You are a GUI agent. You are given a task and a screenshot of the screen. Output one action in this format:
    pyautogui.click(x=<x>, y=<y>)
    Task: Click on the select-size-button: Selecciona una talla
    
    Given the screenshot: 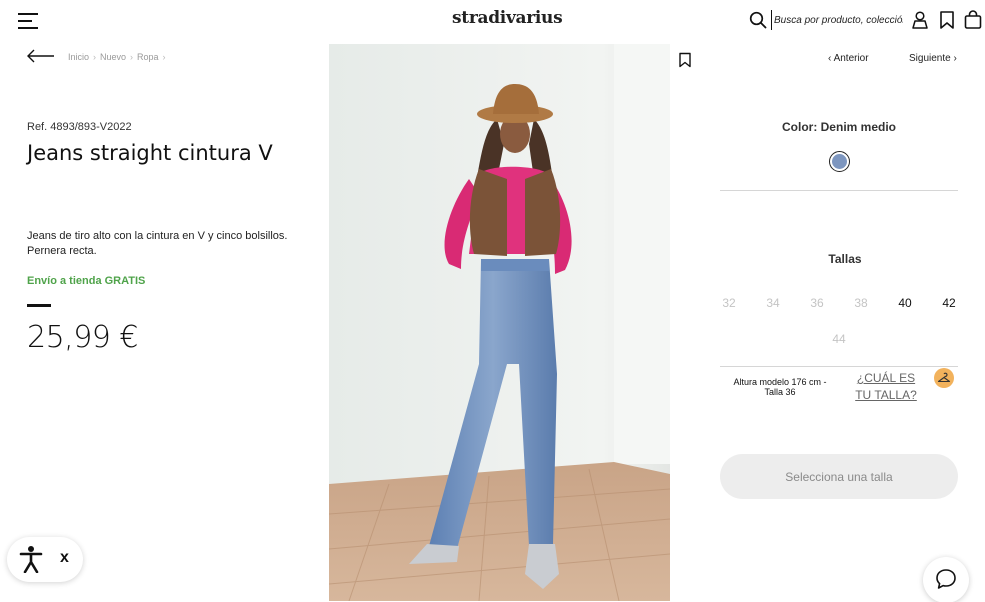 What is the action you would take?
    pyautogui.click(x=839, y=476)
    